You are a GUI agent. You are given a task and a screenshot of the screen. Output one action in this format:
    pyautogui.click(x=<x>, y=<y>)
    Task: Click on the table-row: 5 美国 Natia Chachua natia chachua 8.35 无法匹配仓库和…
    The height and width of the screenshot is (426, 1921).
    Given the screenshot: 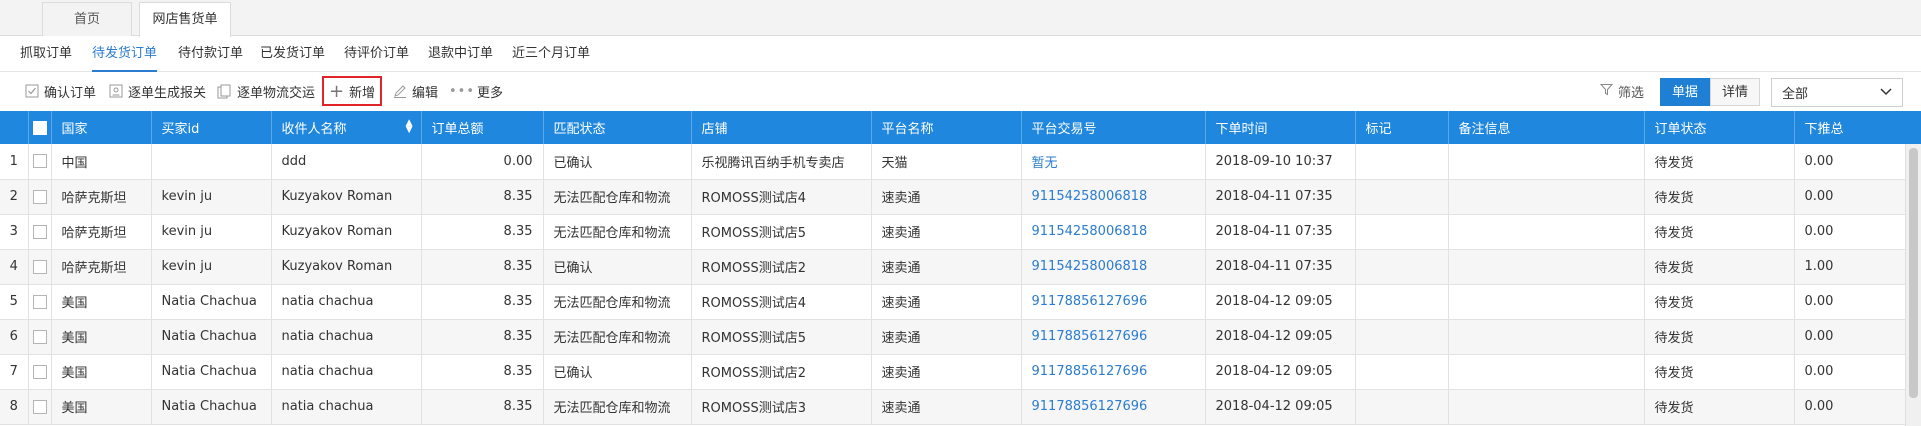 What is the action you would take?
    pyautogui.click(x=960, y=302)
    